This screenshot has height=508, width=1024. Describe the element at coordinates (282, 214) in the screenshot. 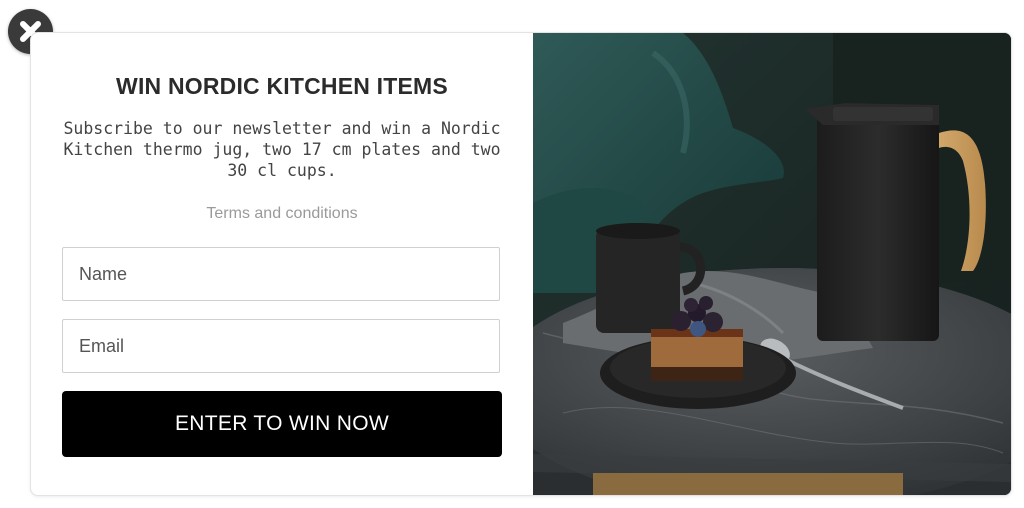

I see `terms-link: Terms and conditions` at that location.